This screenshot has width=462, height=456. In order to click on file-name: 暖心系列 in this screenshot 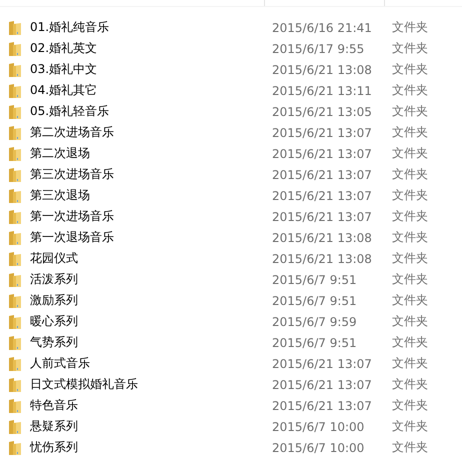, I will do `click(151, 321)`.